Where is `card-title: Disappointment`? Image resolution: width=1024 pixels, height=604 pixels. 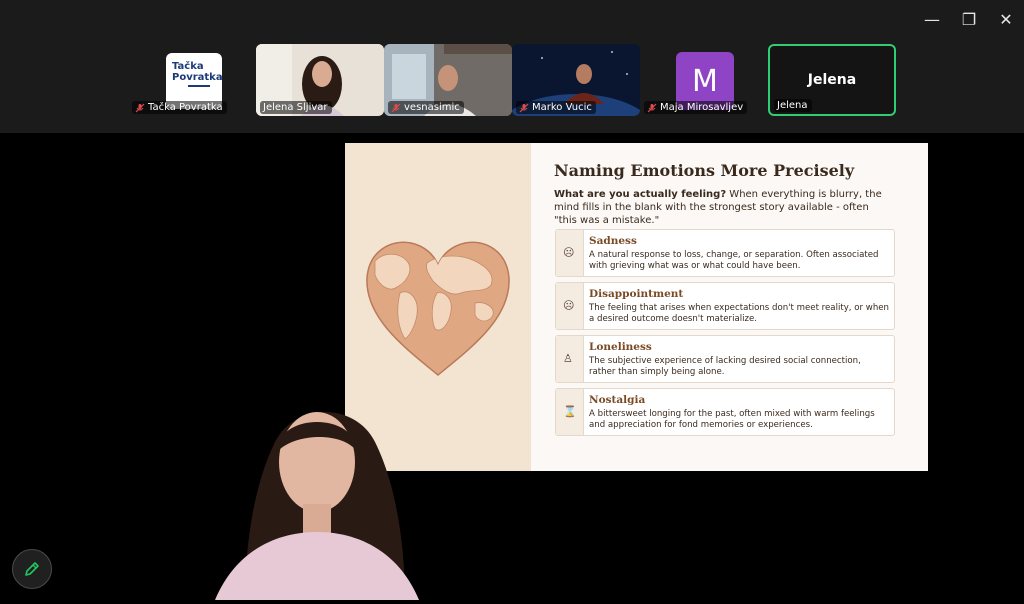
card-title: Disappointment is located at coordinates (636, 294).